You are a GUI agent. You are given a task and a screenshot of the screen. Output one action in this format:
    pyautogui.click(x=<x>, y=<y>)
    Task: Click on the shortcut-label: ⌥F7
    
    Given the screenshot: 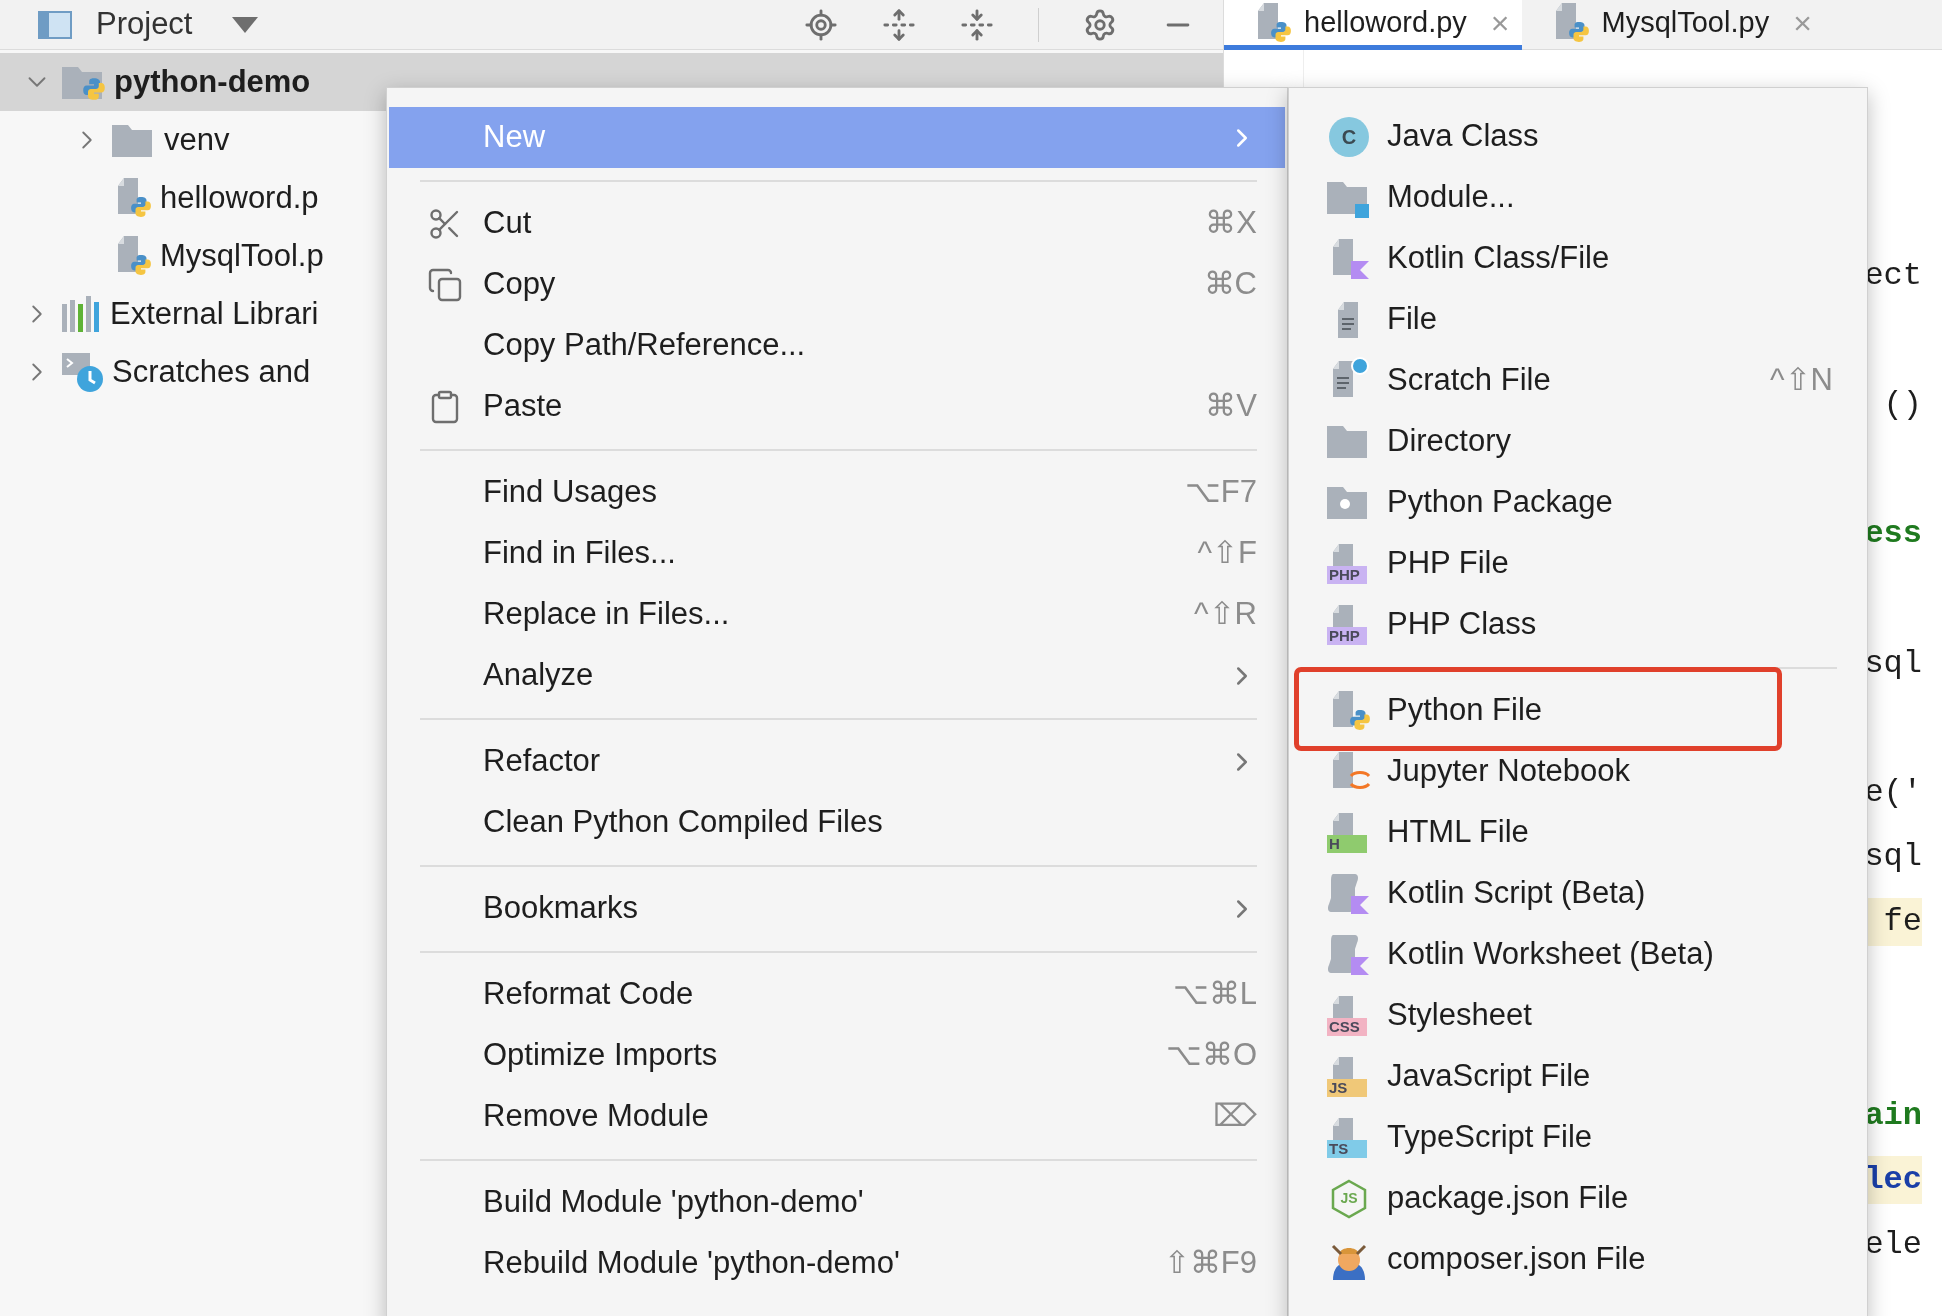 What is the action you would take?
    pyautogui.click(x=1220, y=492)
    